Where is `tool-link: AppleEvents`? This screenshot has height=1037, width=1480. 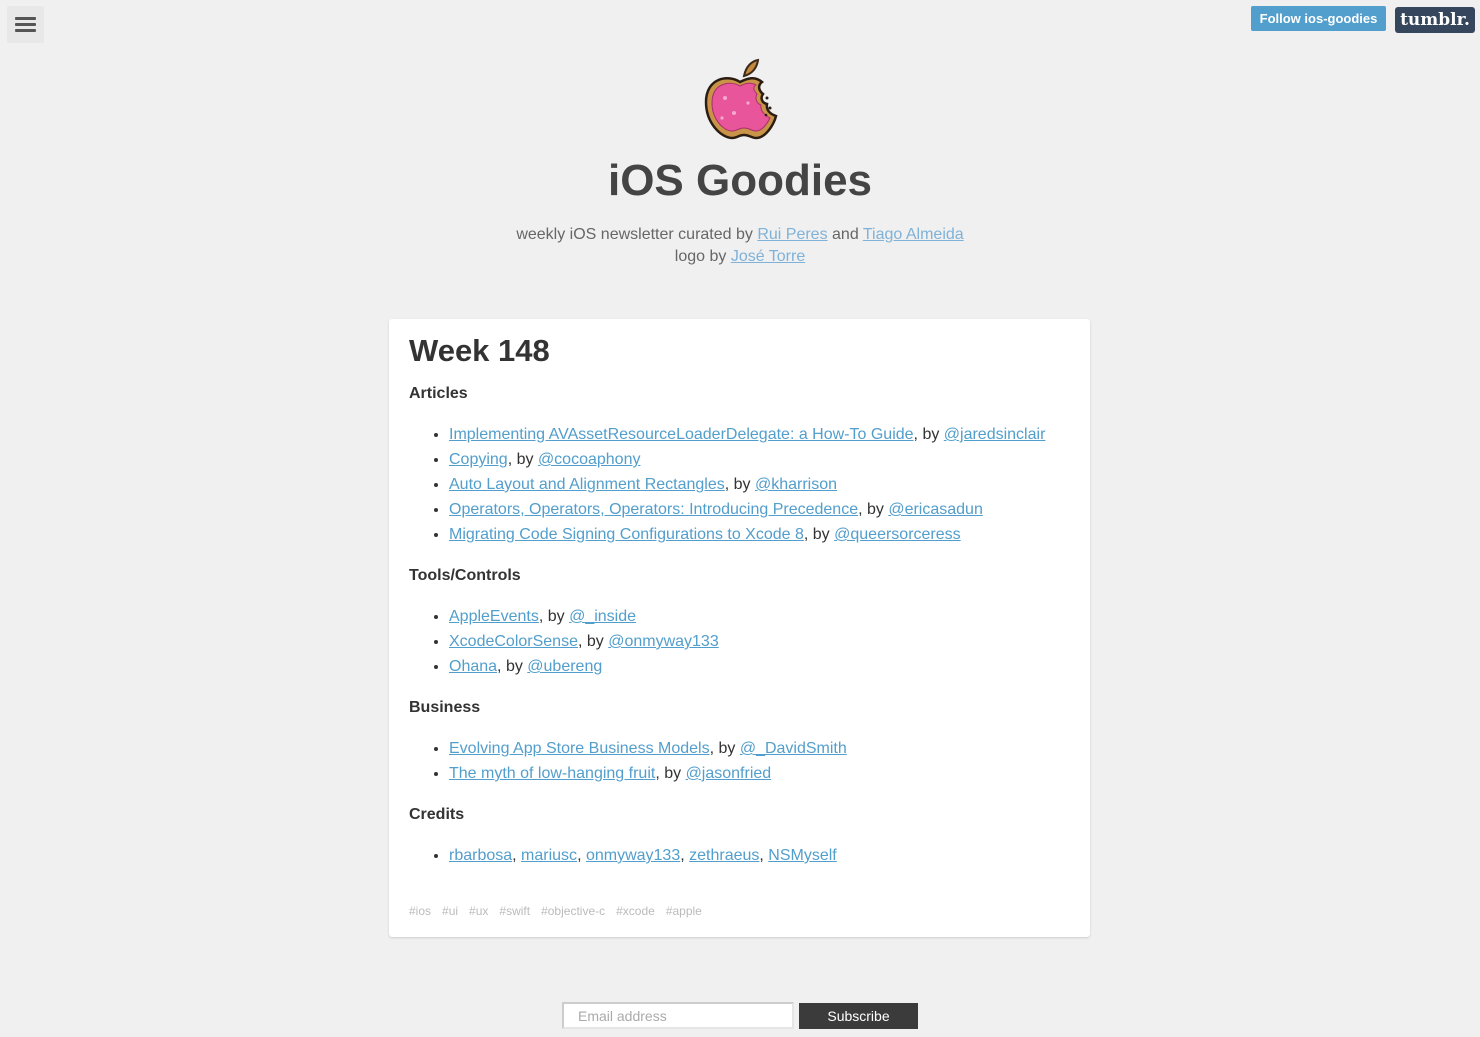 tool-link: AppleEvents is located at coordinates (494, 616).